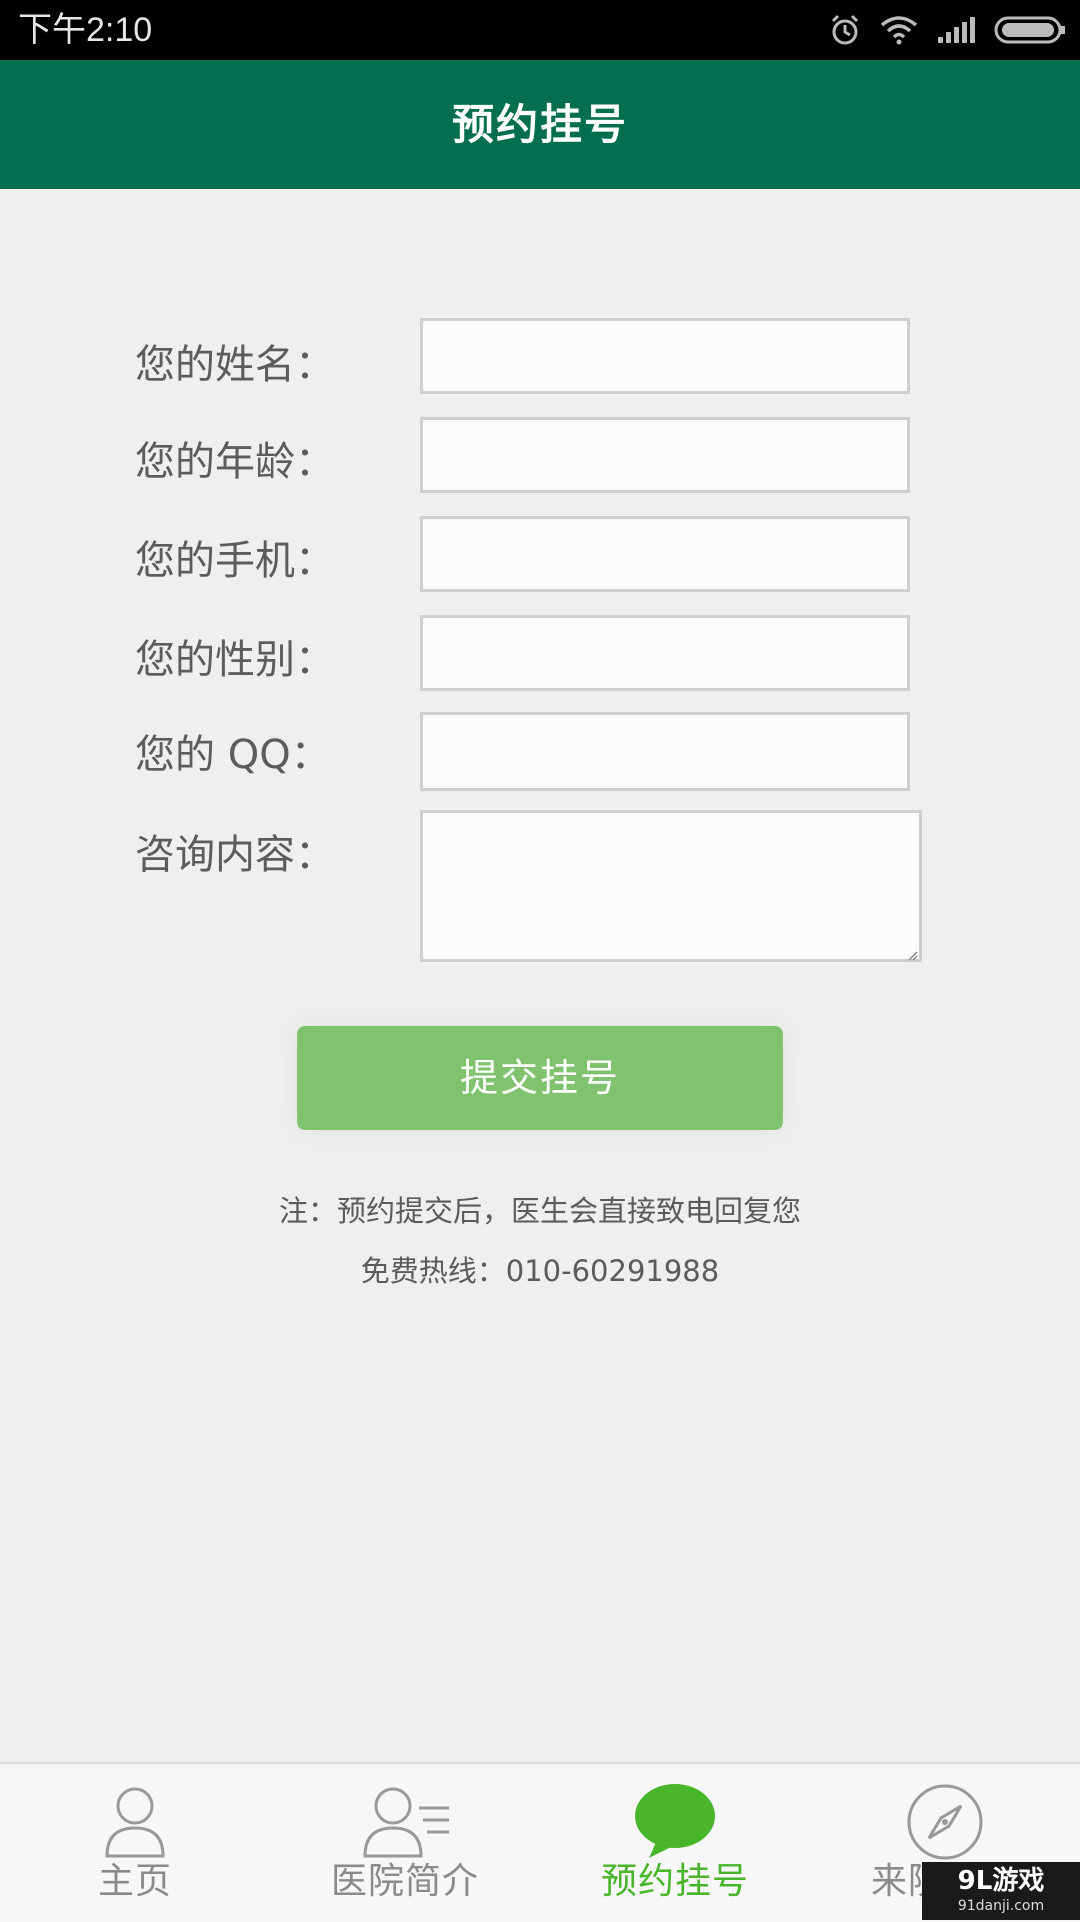  What do you see at coordinates (235, 365) in the screenshot?
I see `name-label: 您的姓名：` at bounding box center [235, 365].